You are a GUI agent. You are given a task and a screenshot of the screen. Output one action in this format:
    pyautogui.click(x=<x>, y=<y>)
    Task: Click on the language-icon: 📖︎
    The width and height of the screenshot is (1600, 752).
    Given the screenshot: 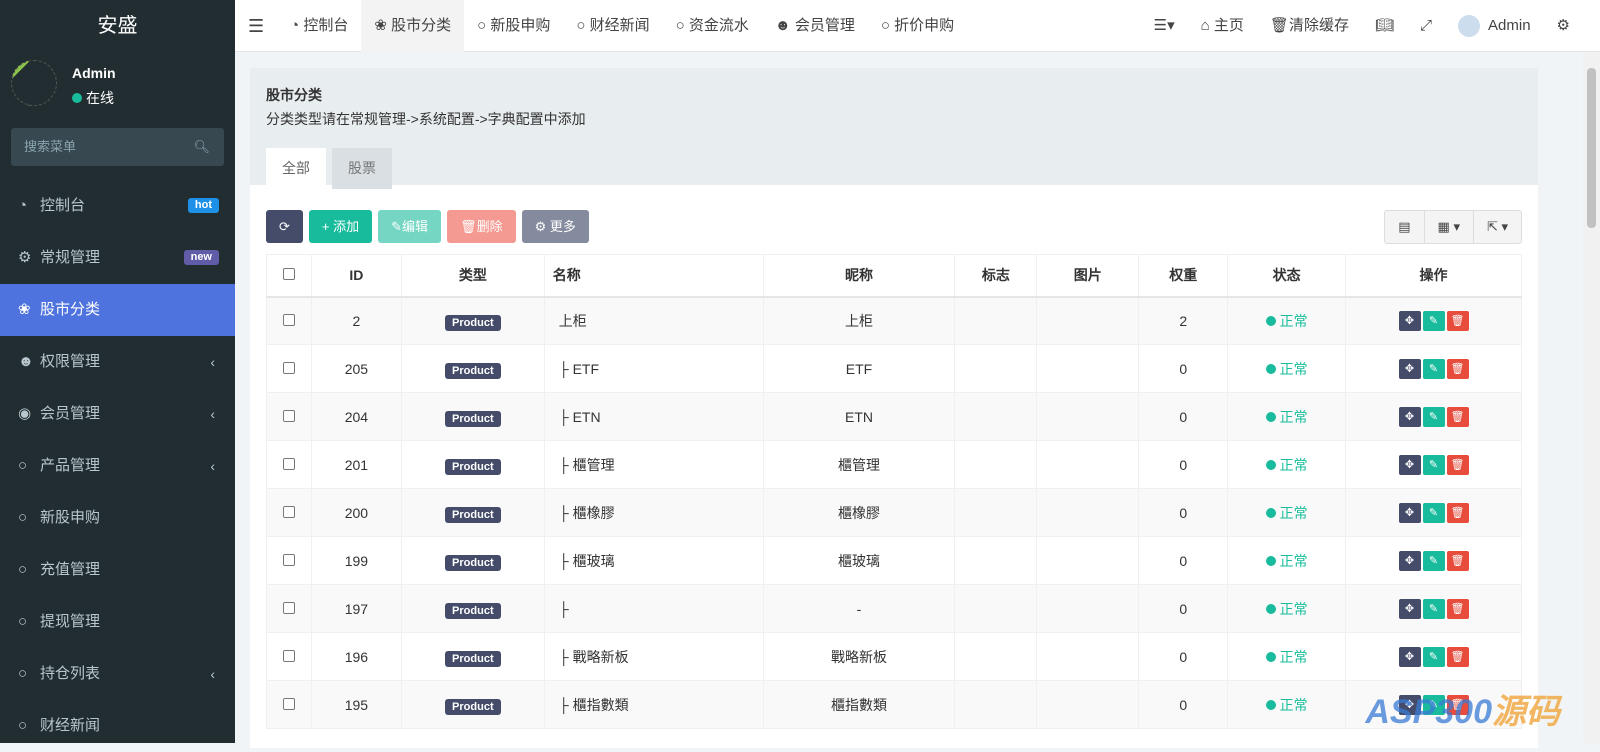 What is the action you would take?
    pyautogui.click(x=1384, y=26)
    